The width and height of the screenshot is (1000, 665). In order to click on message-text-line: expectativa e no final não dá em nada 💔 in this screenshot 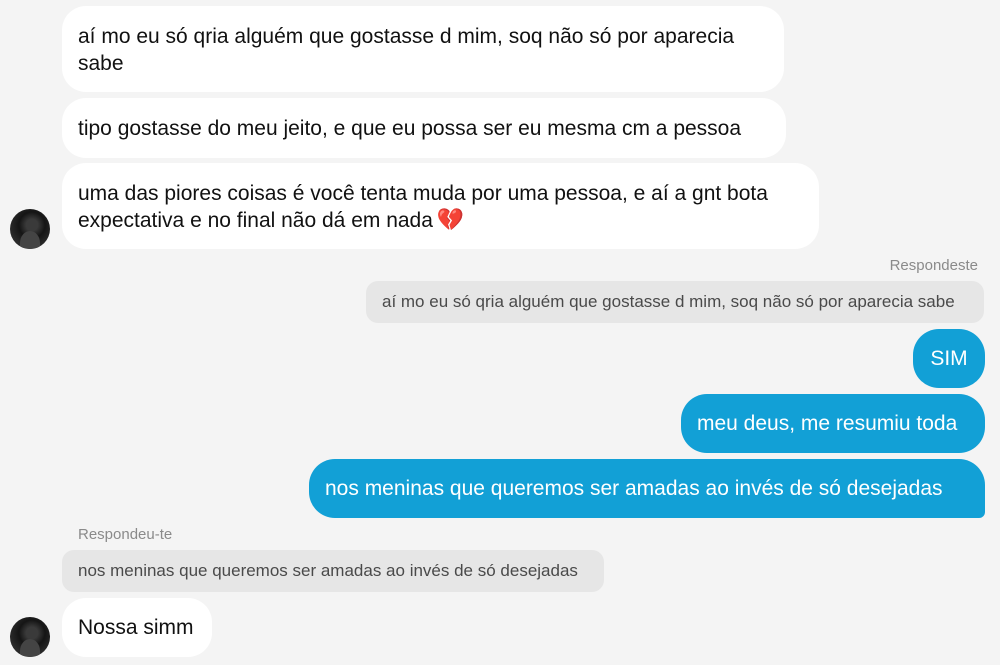, I will do `click(440, 220)`.